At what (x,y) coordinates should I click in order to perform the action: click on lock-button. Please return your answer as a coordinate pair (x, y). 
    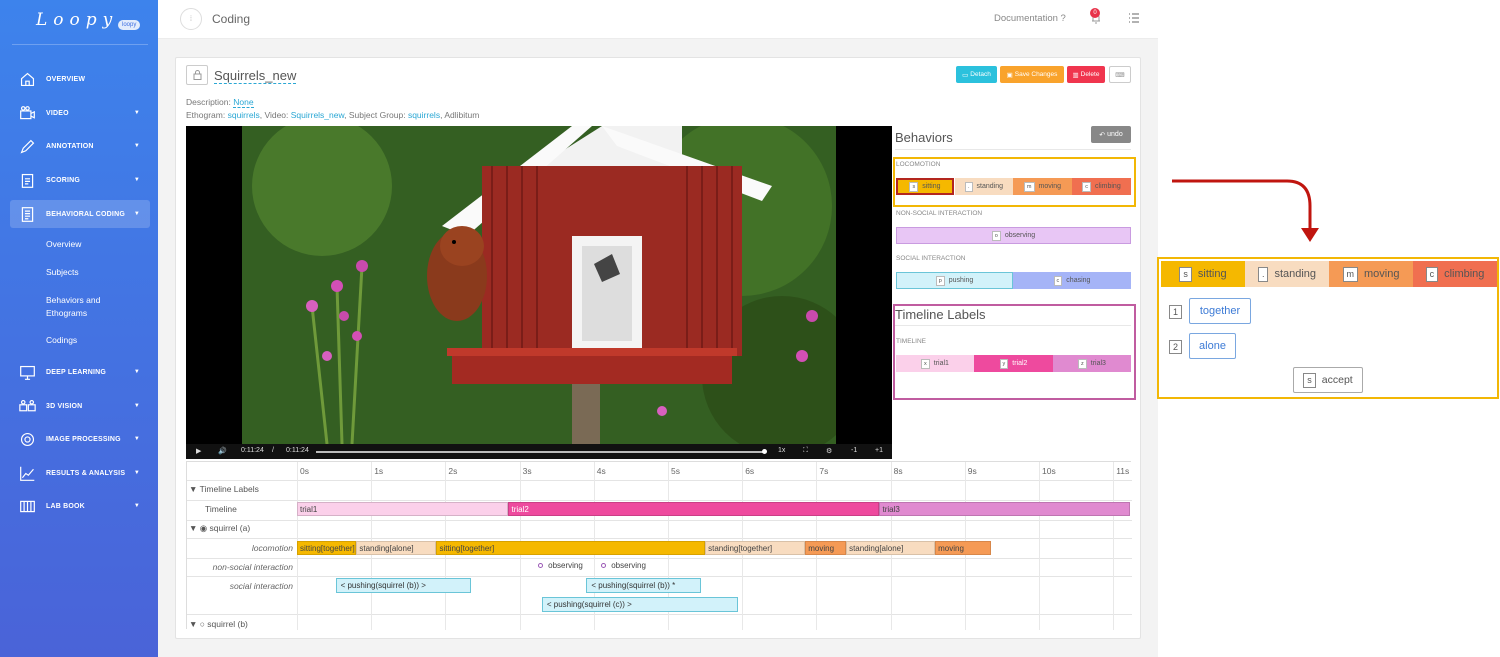
    Looking at the image, I should click on (197, 75).